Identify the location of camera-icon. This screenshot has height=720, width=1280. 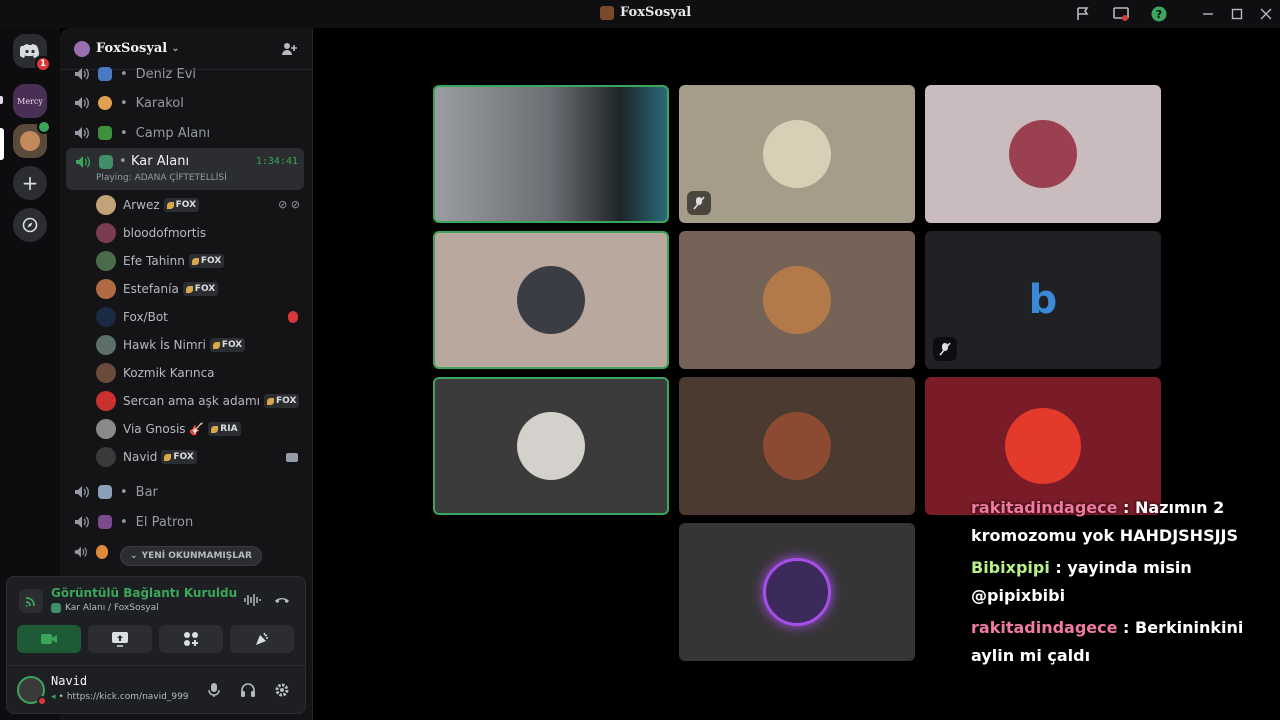
(49, 639).